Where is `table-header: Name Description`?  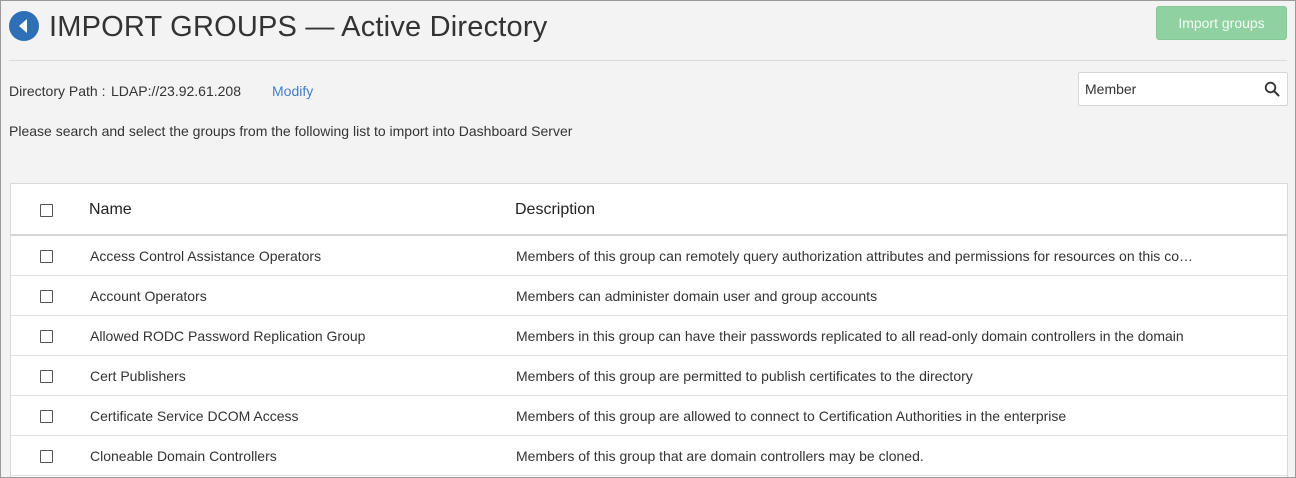
table-header: Name Description is located at coordinates (649, 210).